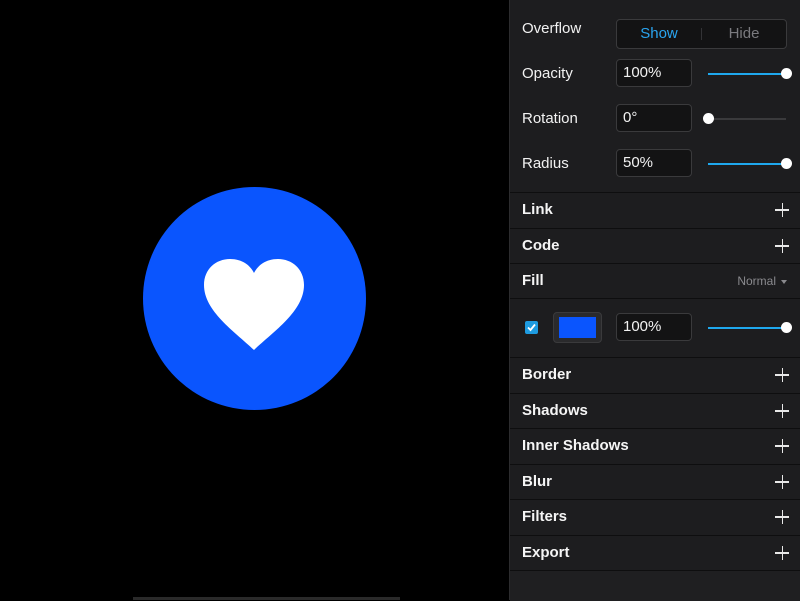  I want to click on radius-input: 50%, so click(654, 163).